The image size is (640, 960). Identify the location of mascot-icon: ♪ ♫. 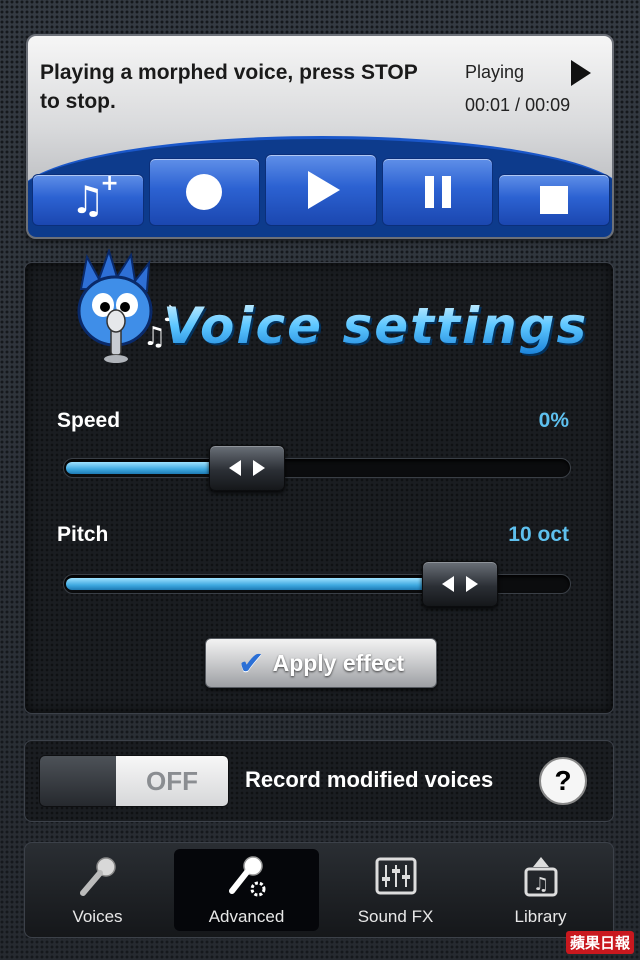
(127, 306).